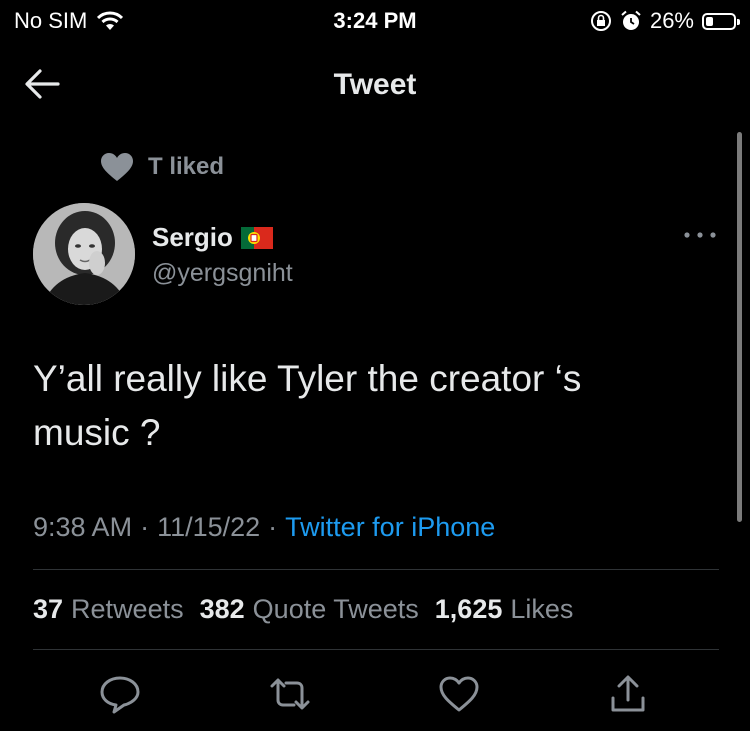  I want to click on quote-tweets-stat: 382 Quote Tweets, so click(309, 609).